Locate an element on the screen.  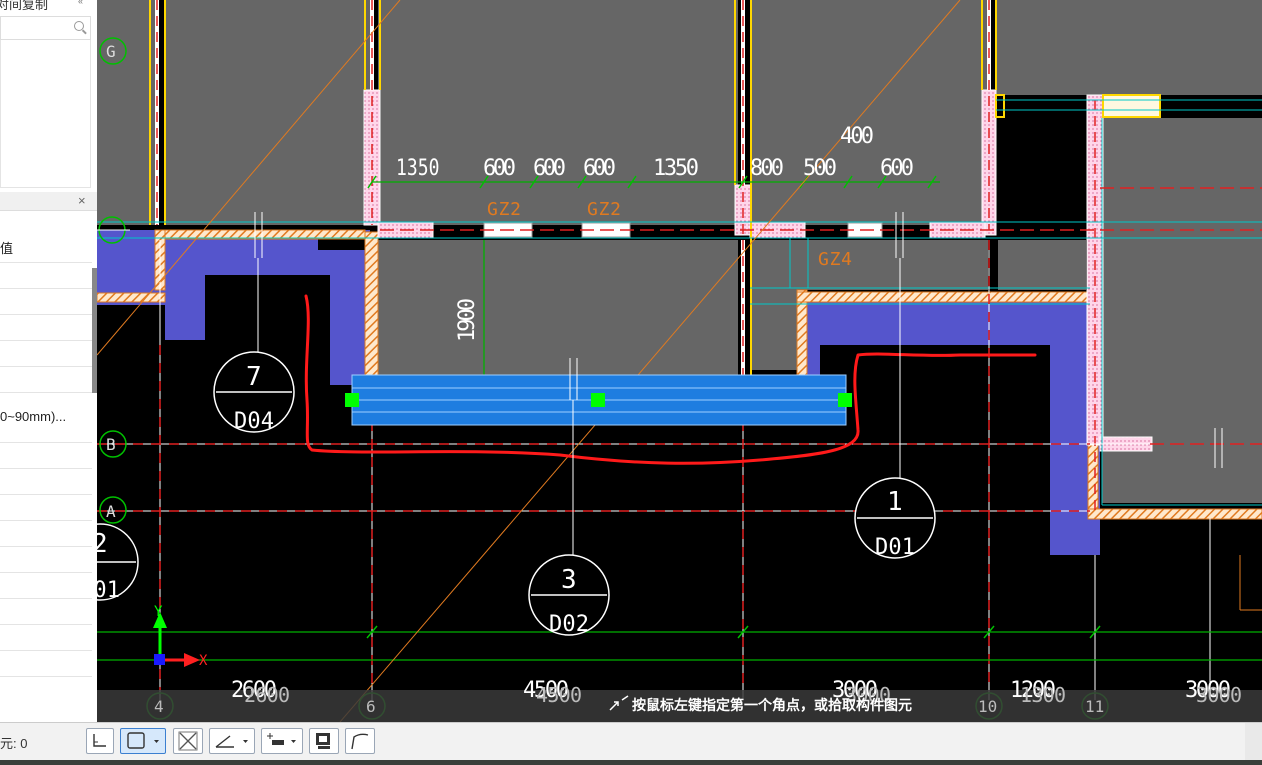
axis-label-G: G is located at coordinates (111, 51).